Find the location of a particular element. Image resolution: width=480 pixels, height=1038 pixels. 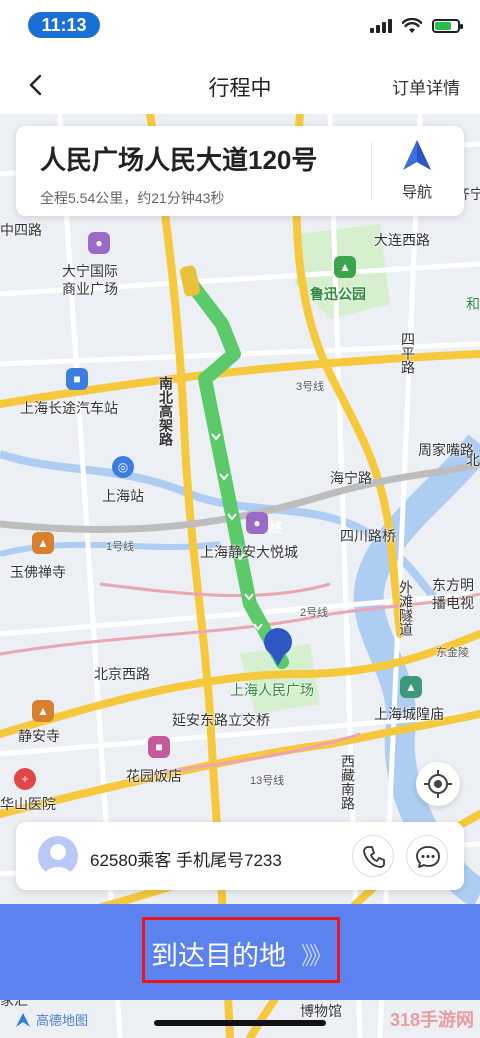

message-icon is located at coordinates (428, 857).